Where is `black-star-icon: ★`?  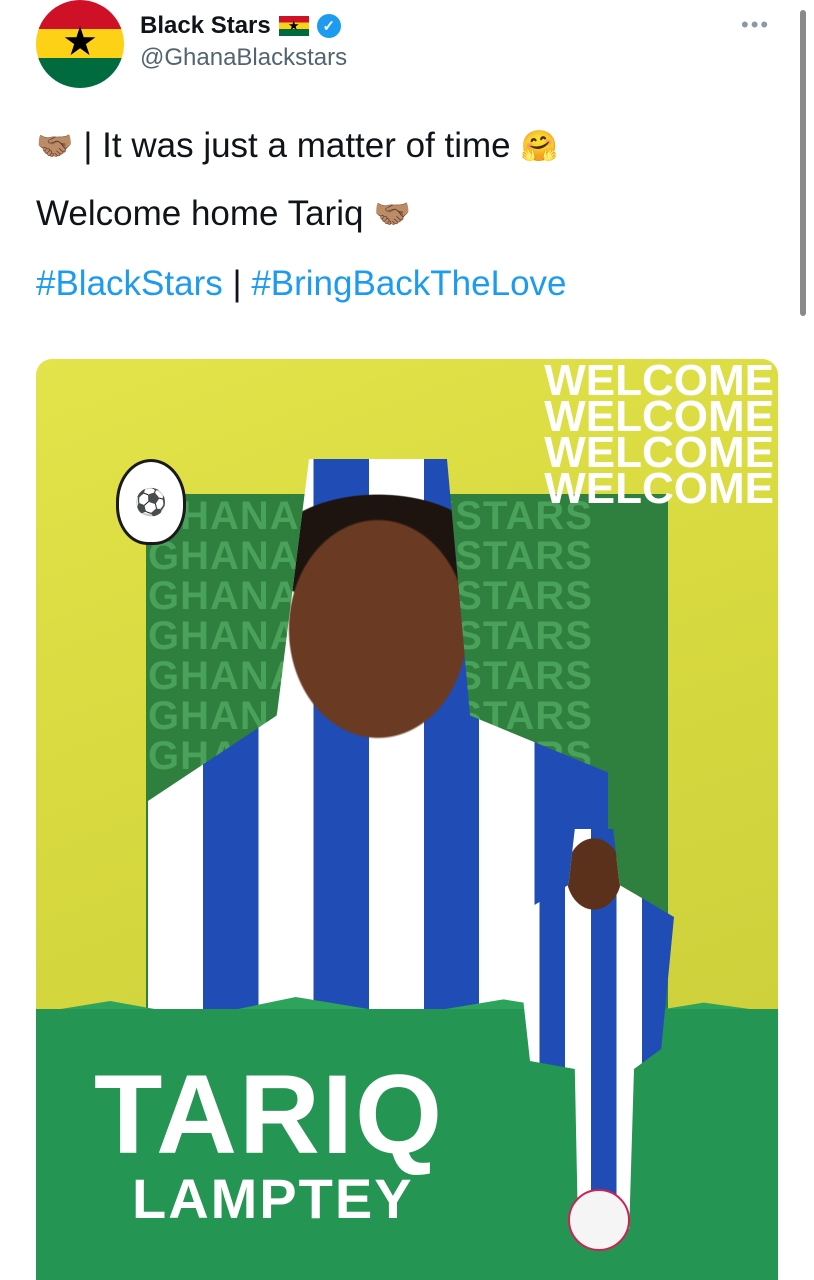
black-star-icon: ★ is located at coordinates (80, 42).